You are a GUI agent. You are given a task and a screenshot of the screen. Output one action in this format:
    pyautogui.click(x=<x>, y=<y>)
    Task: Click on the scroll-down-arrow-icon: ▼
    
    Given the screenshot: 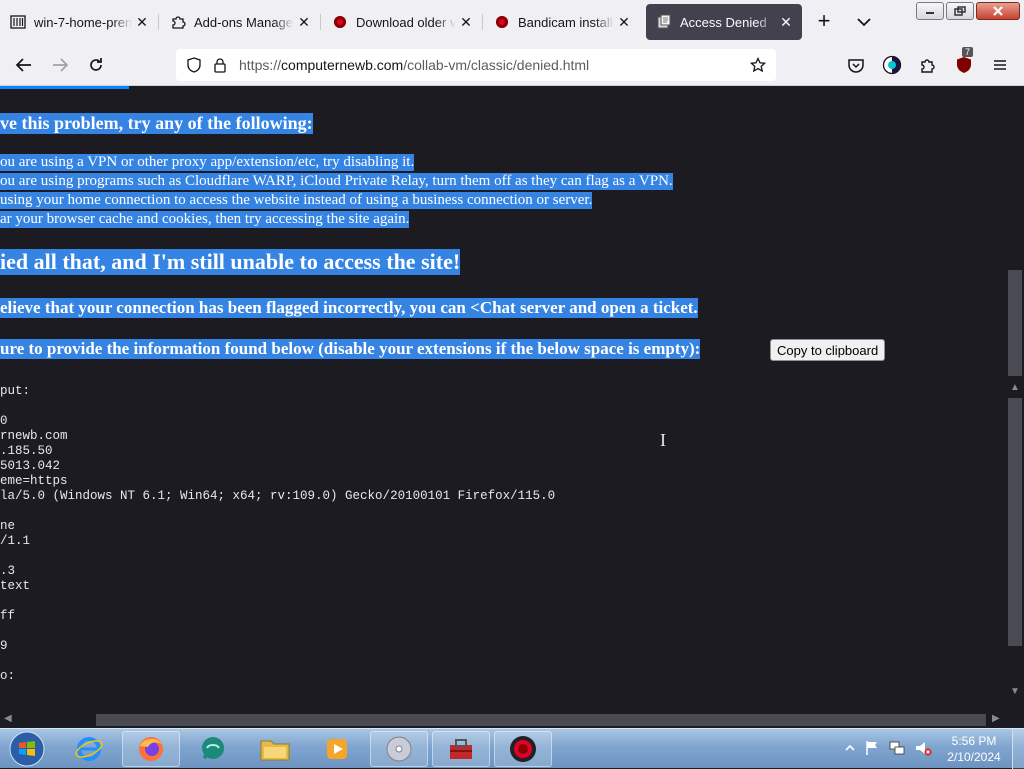 What is the action you would take?
    pyautogui.click(x=1015, y=691)
    